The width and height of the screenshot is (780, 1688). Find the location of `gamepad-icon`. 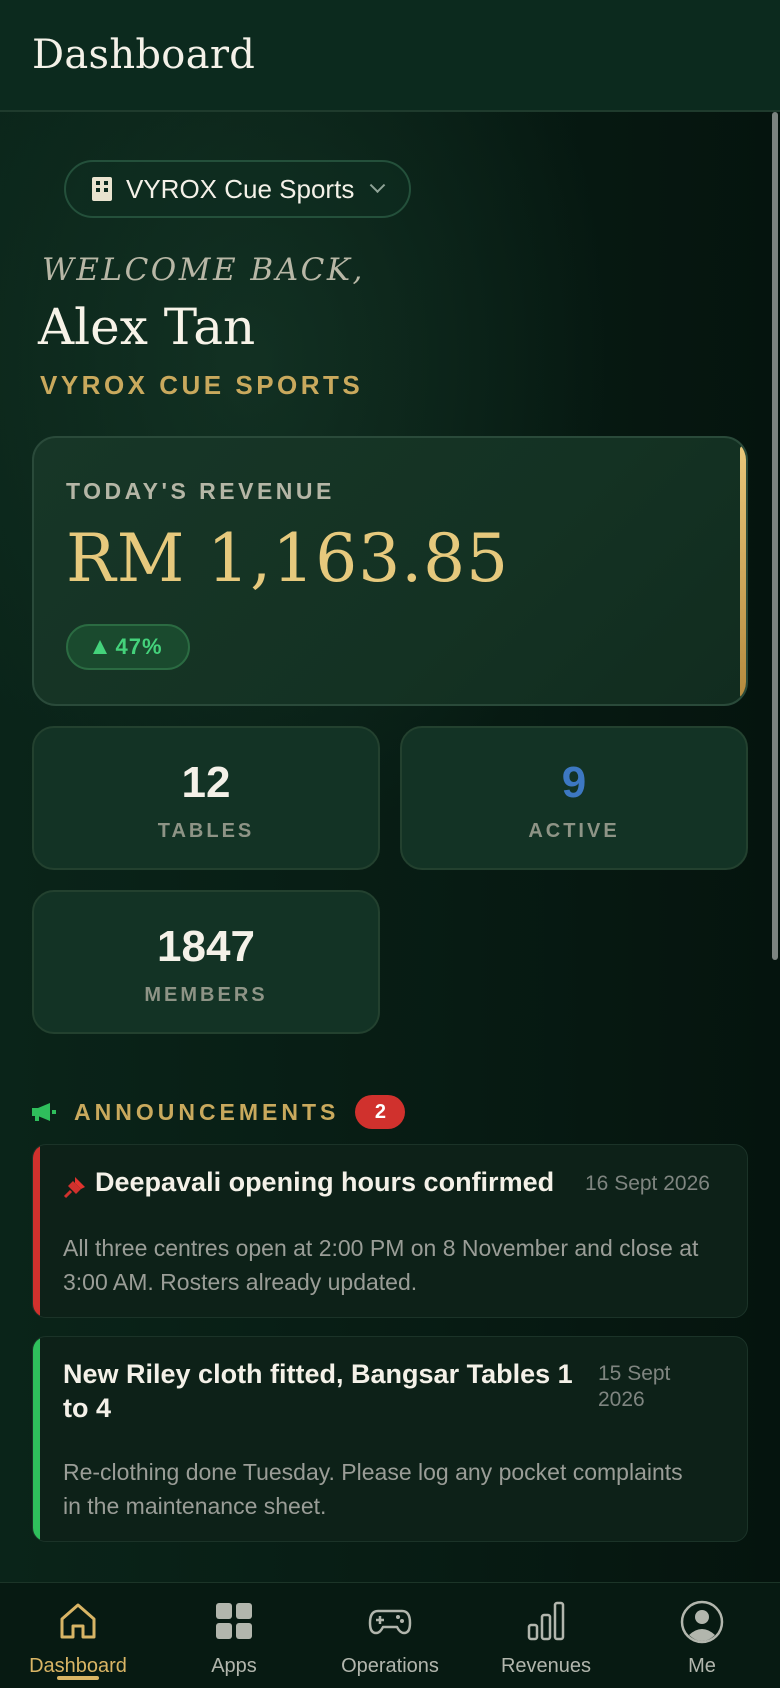

gamepad-icon is located at coordinates (390, 1622).